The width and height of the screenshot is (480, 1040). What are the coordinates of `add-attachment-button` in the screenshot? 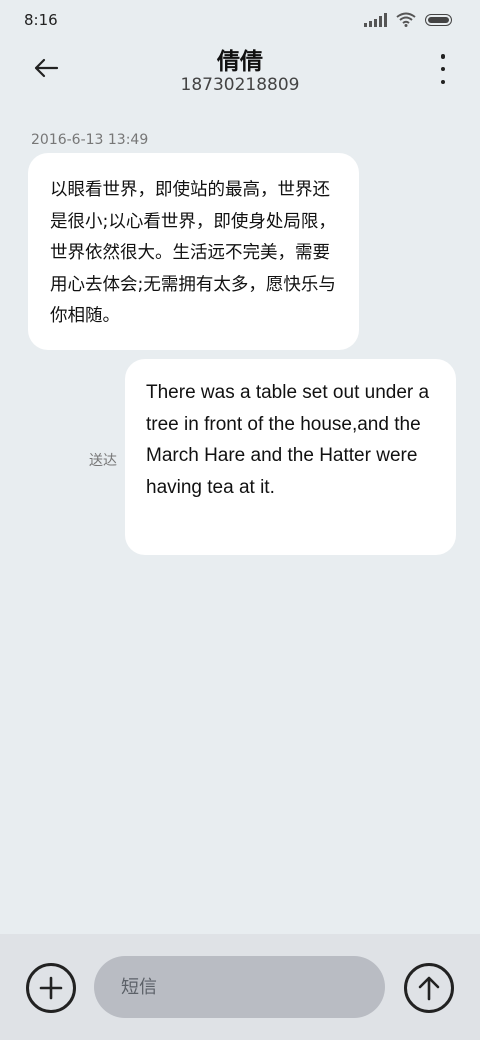 It's located at (51, 988).